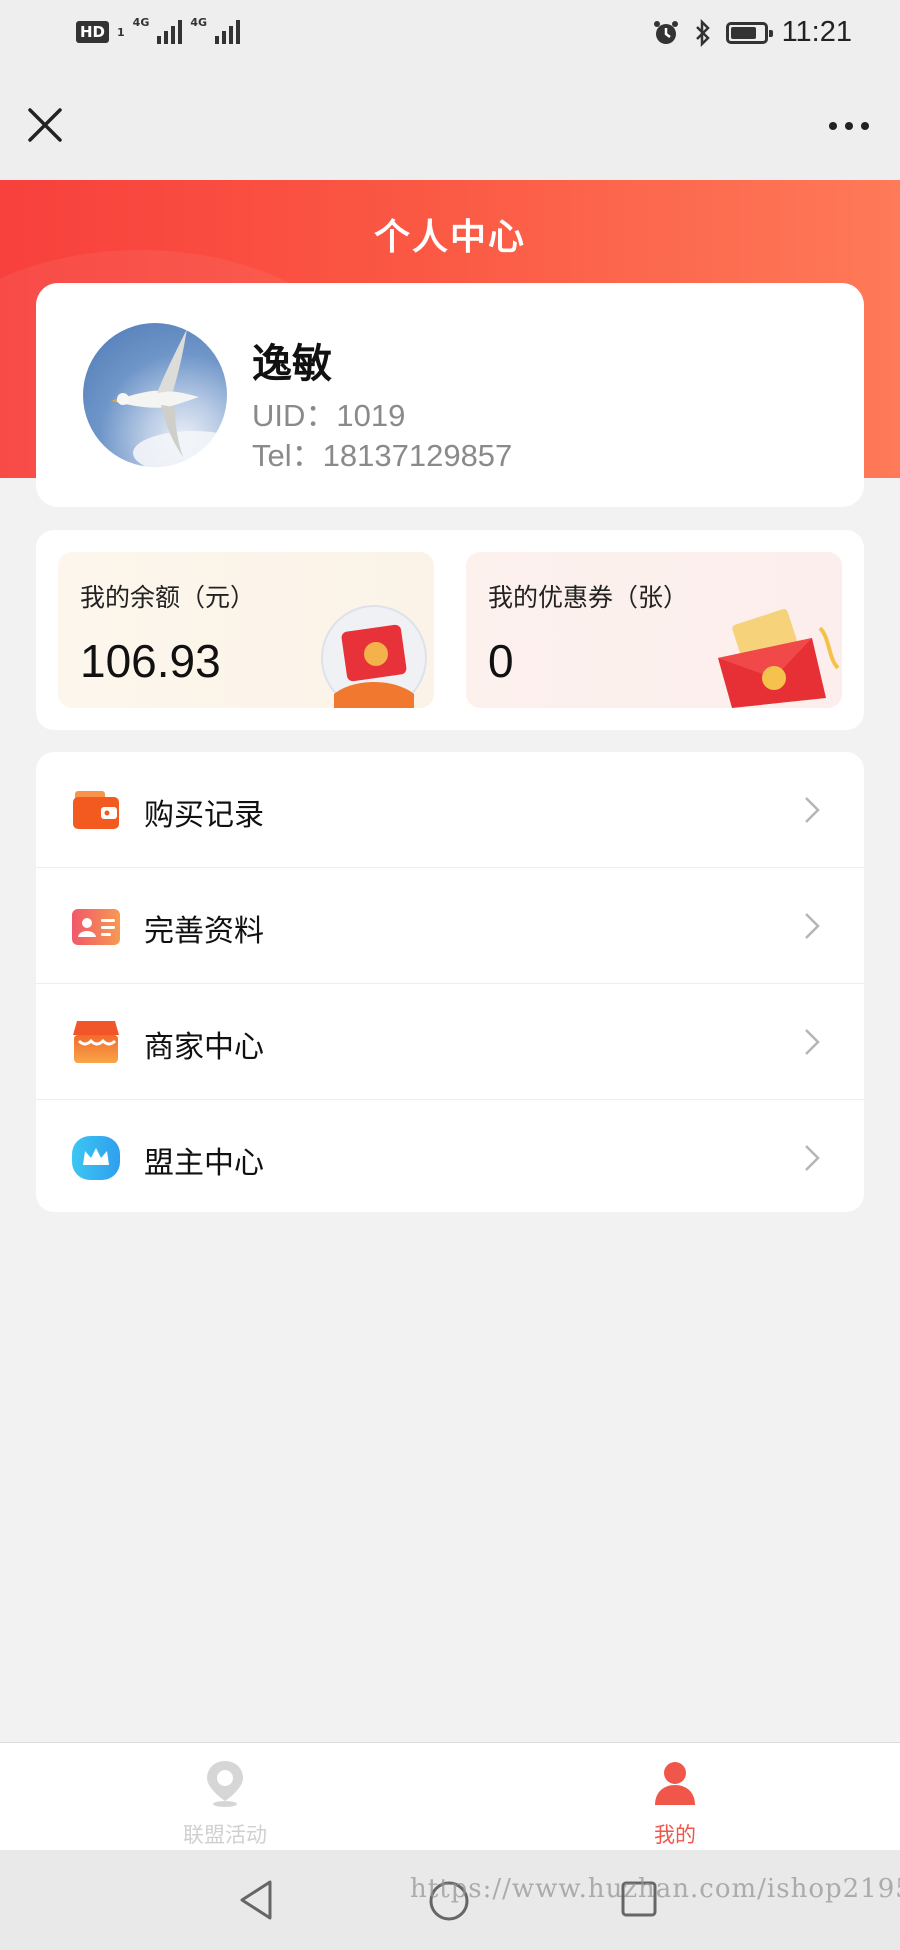 This screenshot has height=1950, width=900. I want to click on menu-label: 完善资料, so click(204, 931).